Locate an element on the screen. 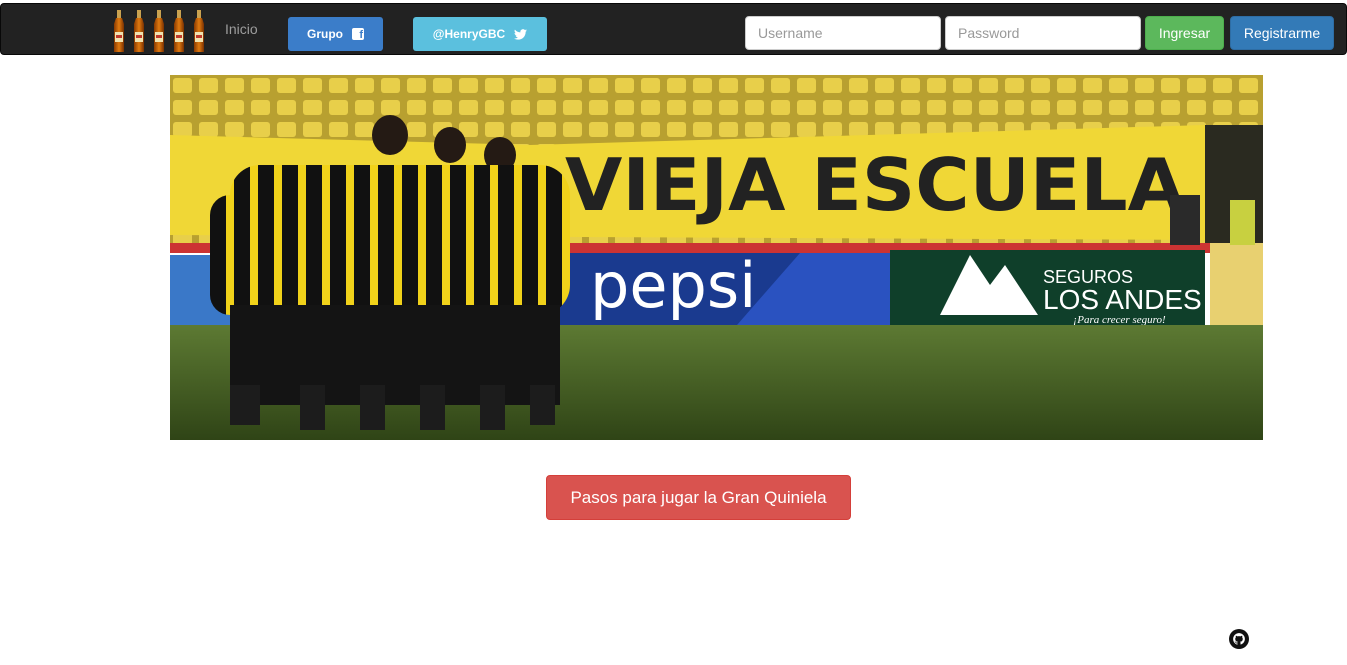 This screenshot has height=665, width=1347. register-button: Registrarme is located at coordinates (1282, 33).